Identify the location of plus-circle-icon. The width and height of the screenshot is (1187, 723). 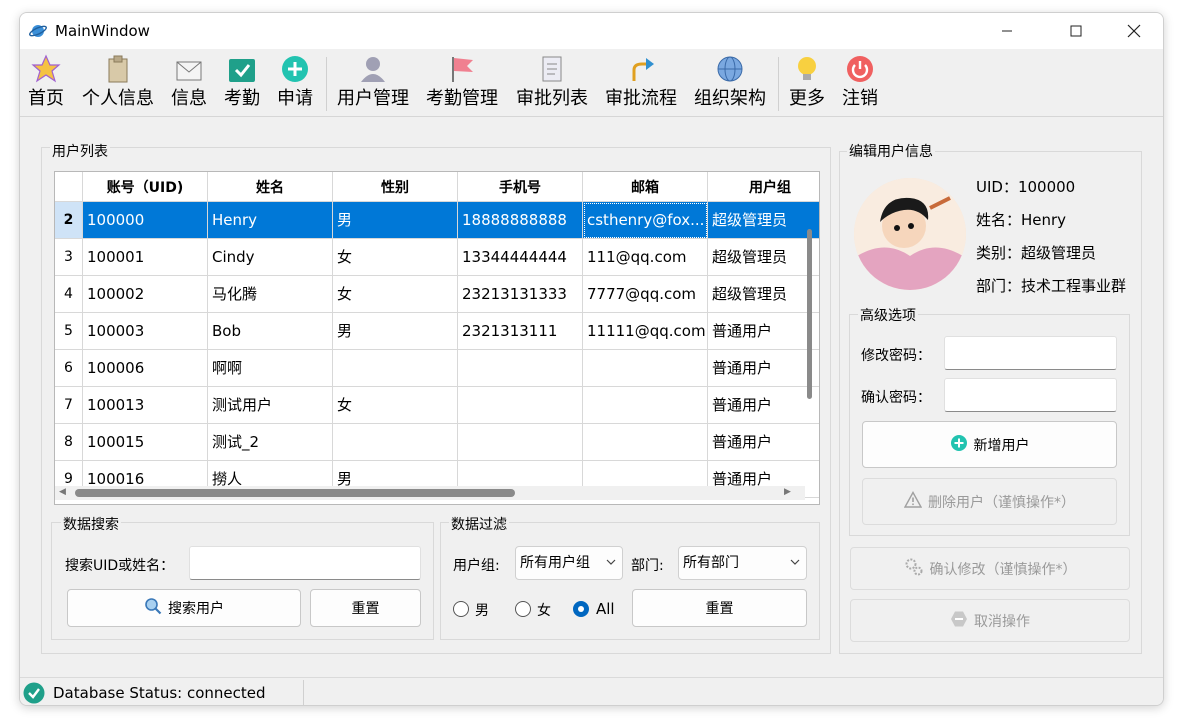
(959, 445).